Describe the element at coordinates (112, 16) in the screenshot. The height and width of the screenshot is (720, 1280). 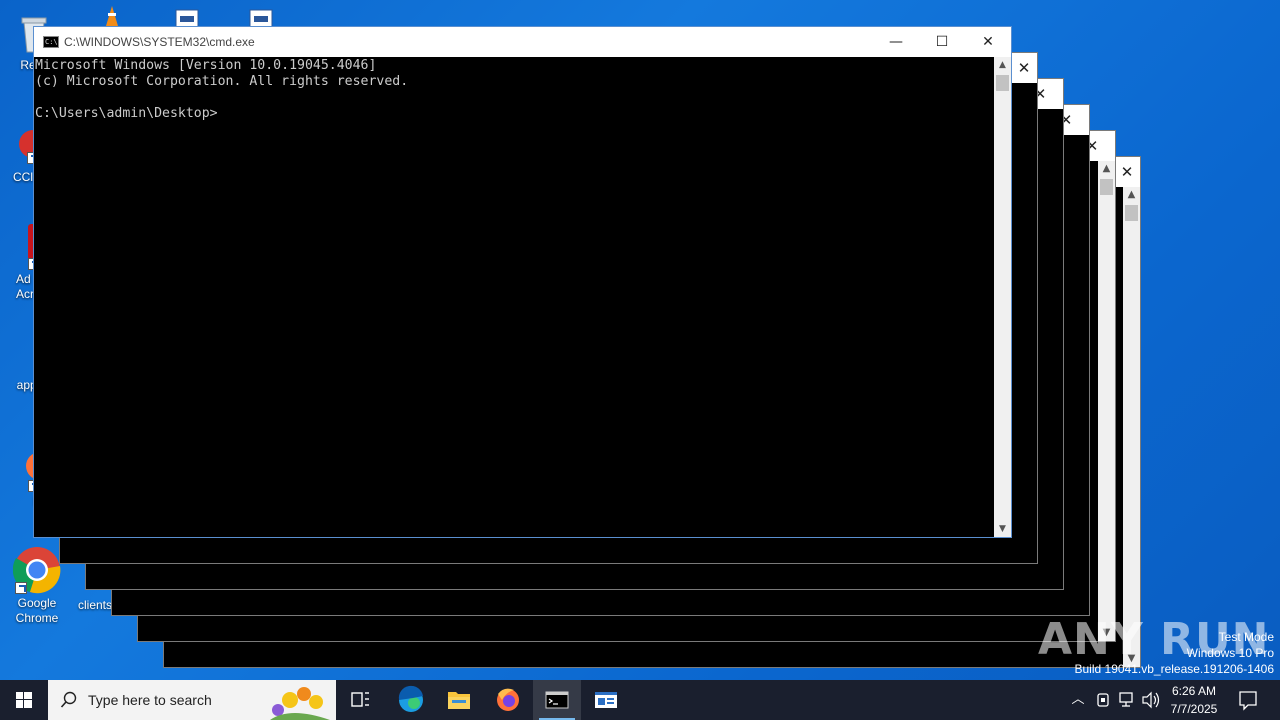
I see `vlc-icon` at that location.